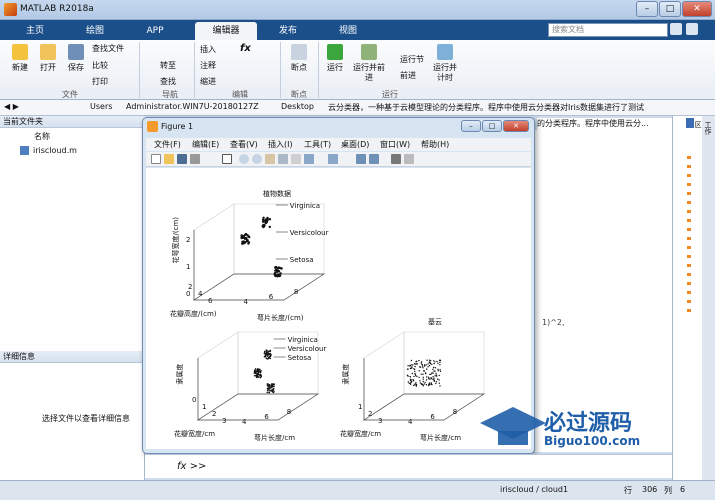 This screenshot has width=715, height=500. I want to click on advance-button: 前进, so click(408, 75).